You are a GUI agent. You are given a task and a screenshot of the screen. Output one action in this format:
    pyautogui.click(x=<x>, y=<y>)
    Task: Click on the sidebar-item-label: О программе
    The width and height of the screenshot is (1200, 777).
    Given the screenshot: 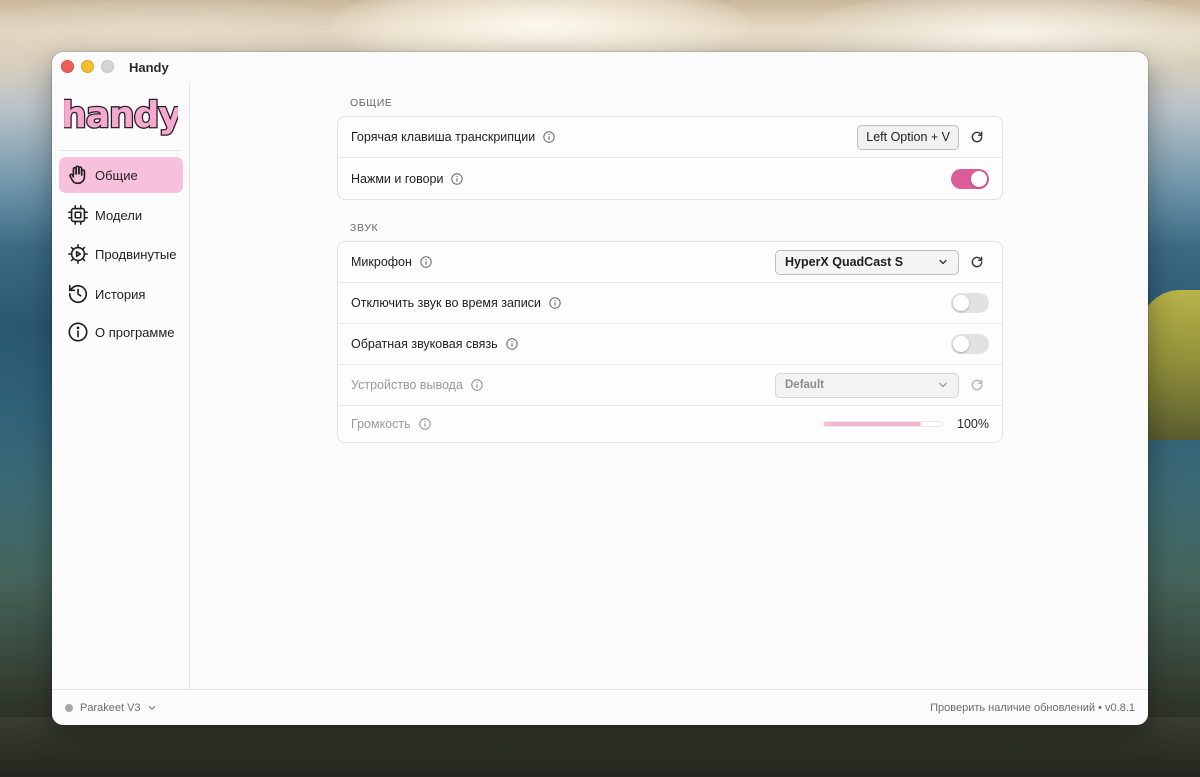 What is the action you would take?
    pyautogui.click(x=135, y=332)
    